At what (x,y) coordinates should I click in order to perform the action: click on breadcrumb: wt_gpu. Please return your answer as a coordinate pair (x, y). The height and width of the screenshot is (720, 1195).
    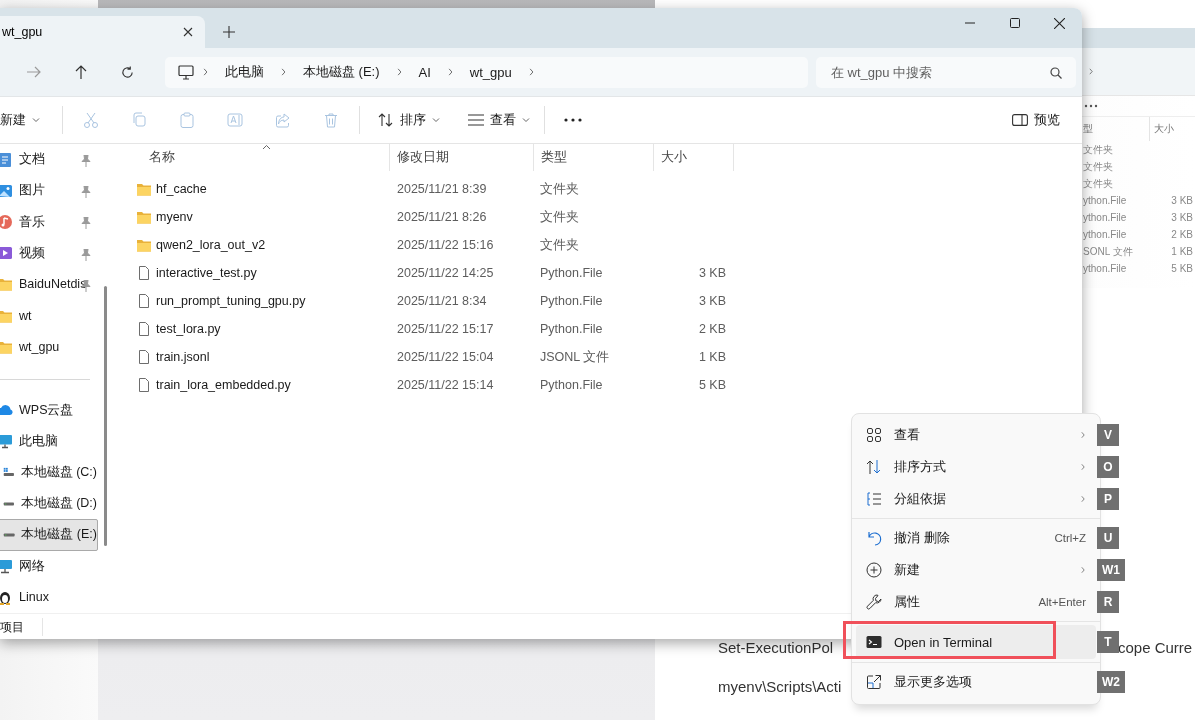
    Looking at the image, I should click on (490, 72).